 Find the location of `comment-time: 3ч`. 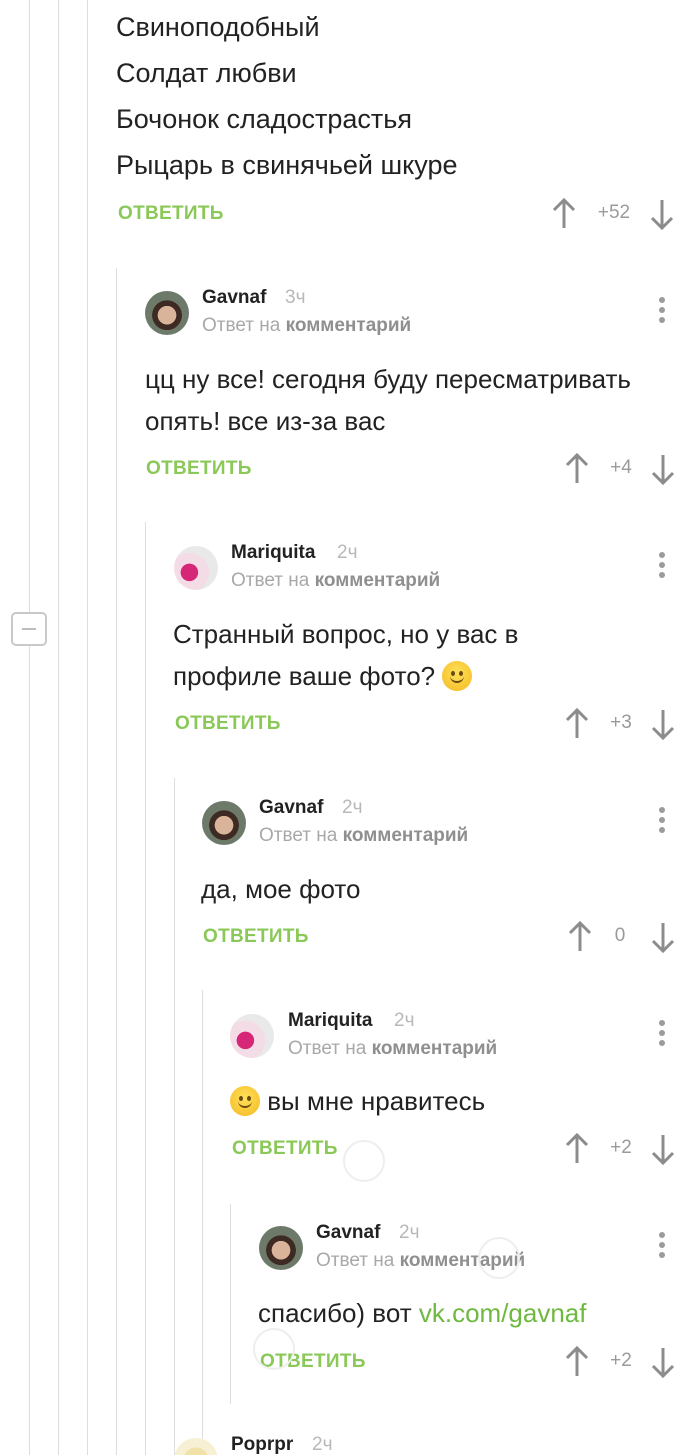

comment-time: 3ч is located at coordinates (295, 297).